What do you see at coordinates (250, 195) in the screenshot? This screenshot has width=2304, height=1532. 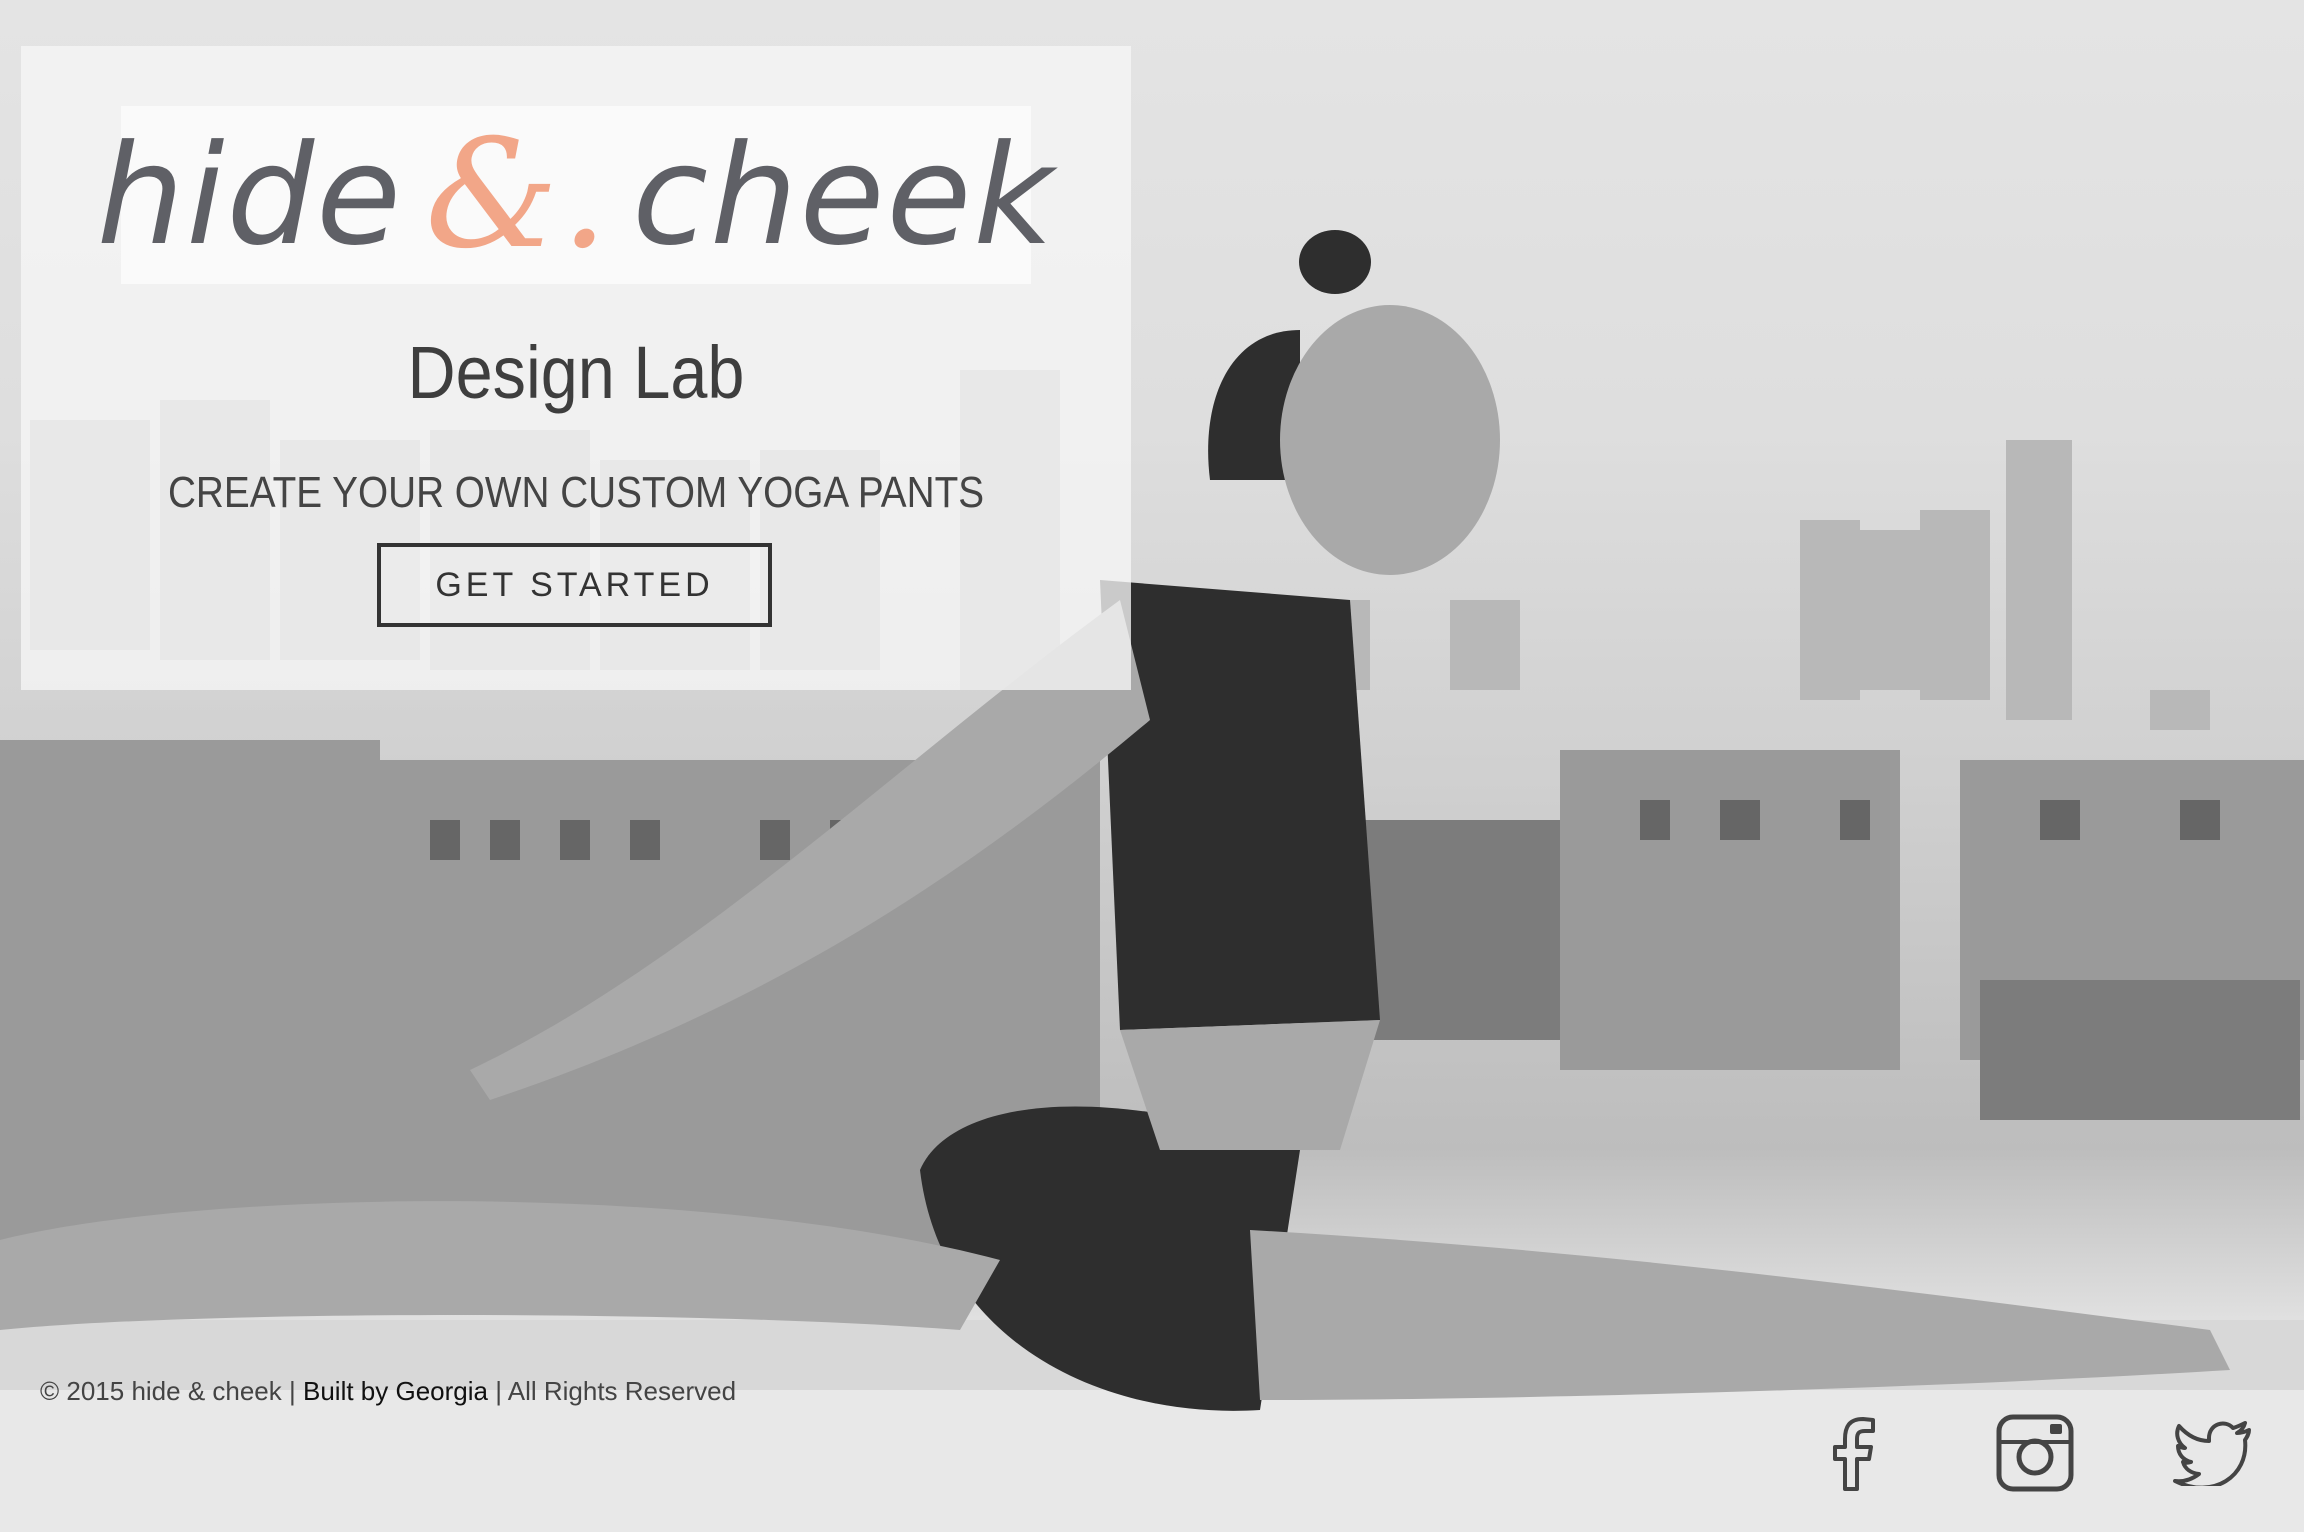 I see `logo-word-hide: hide` at bounding box center [250, 195].